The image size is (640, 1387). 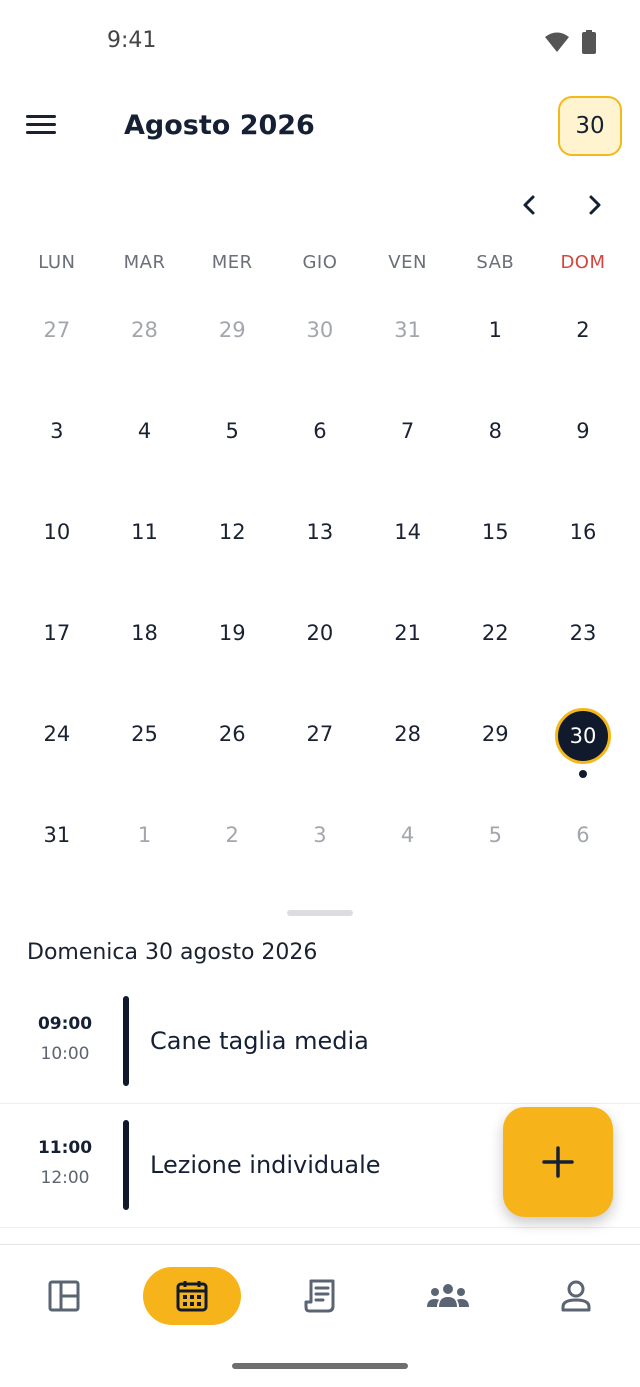 I want to click on day-number: 18, so click(x=144, y=633).